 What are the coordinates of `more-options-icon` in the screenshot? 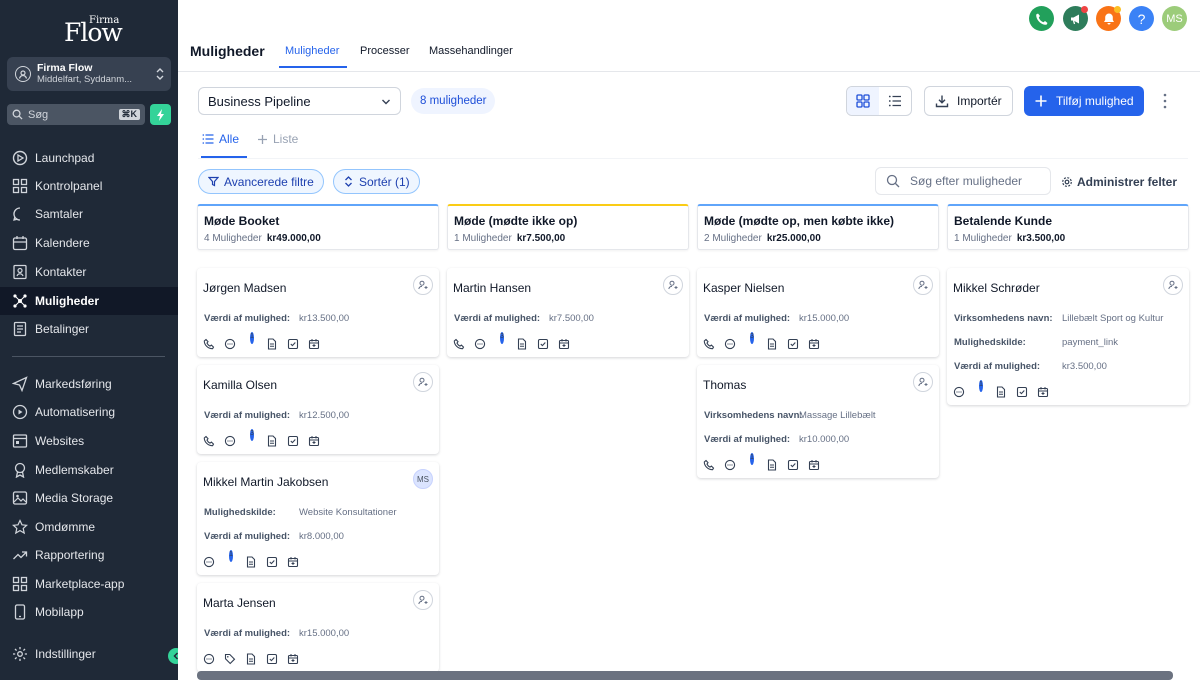 It's located at (1165, 101).